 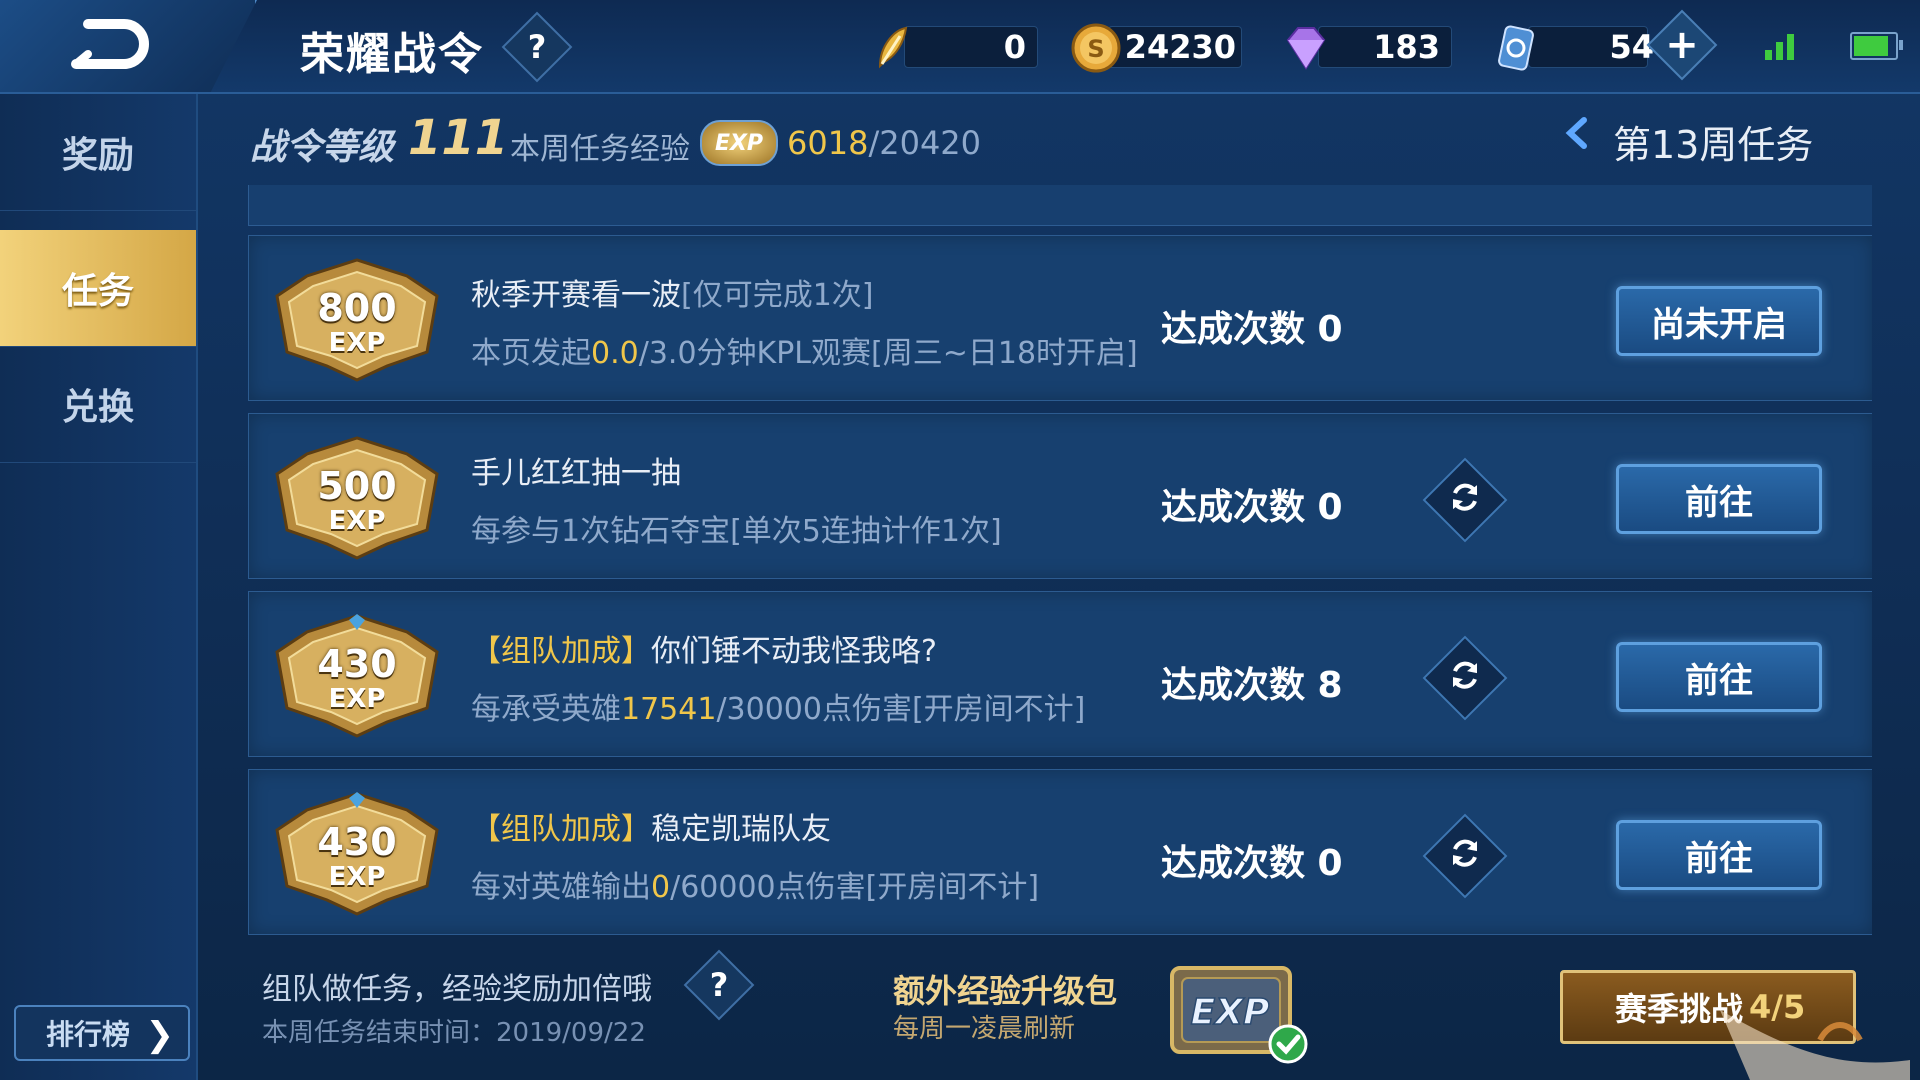 I want to click on gold-coin-icon: S, so click(x=1096, y=48).